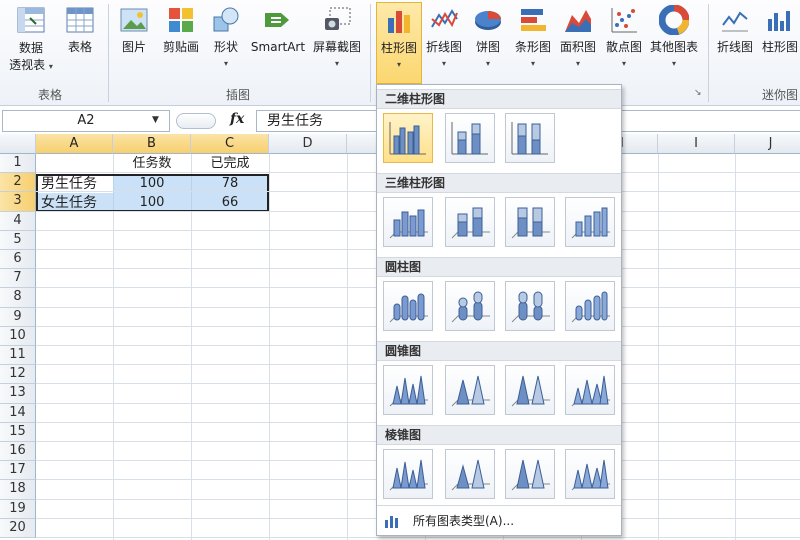  What do you see at coordinates (18, 452) in the screenshot?
I see `row-header: 16` at bounding box center [18, 452].